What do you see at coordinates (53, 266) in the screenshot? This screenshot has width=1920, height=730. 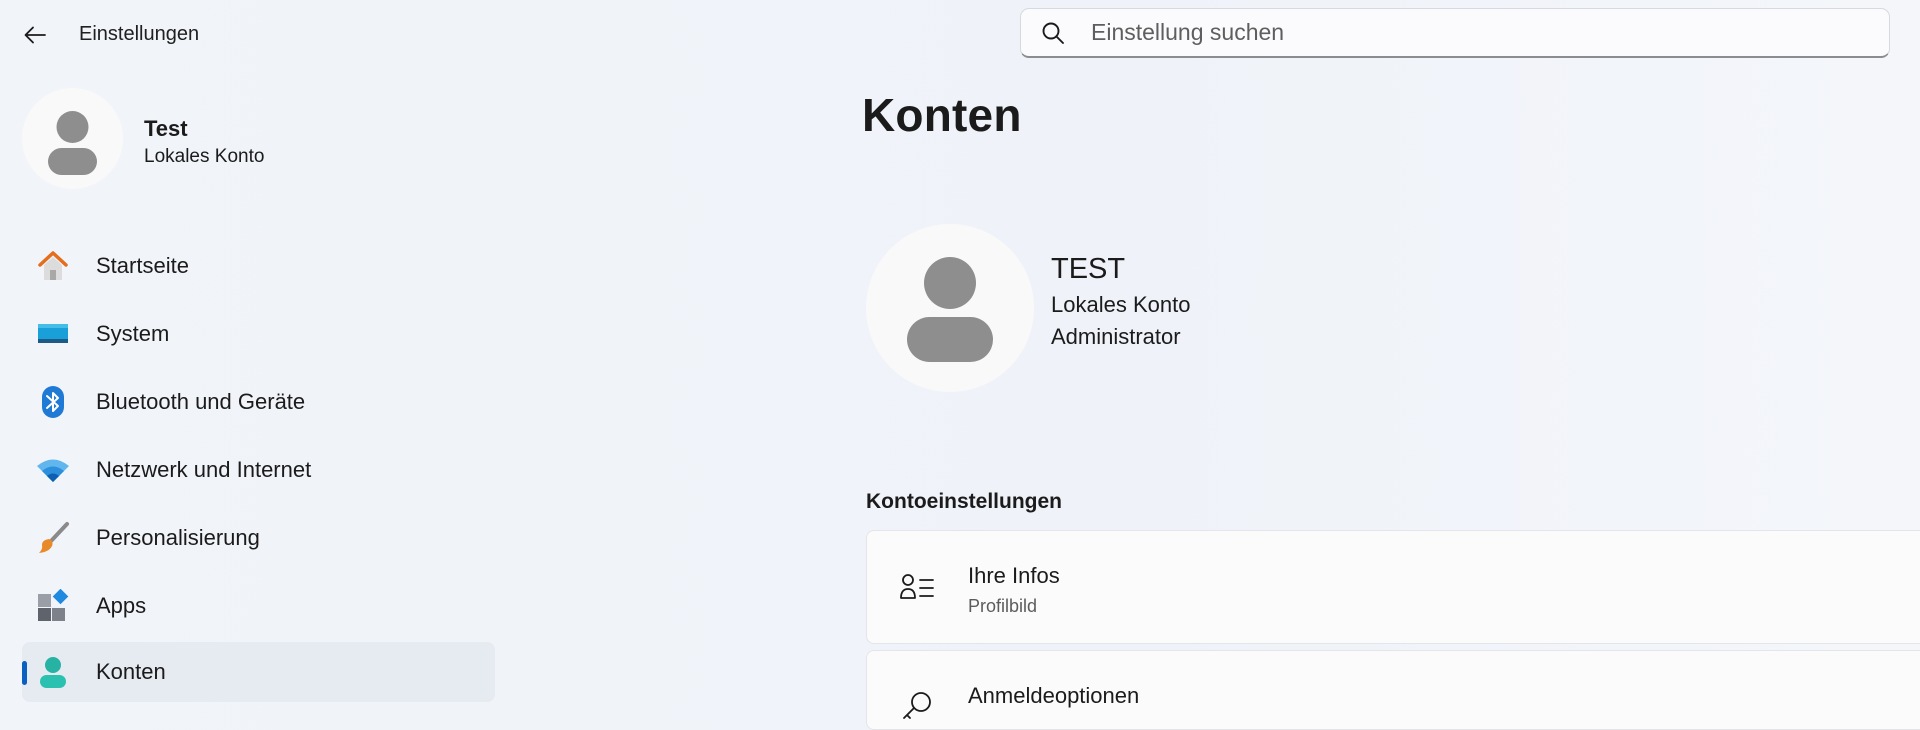 I see `home-icon` at bounding box center [53, 266].